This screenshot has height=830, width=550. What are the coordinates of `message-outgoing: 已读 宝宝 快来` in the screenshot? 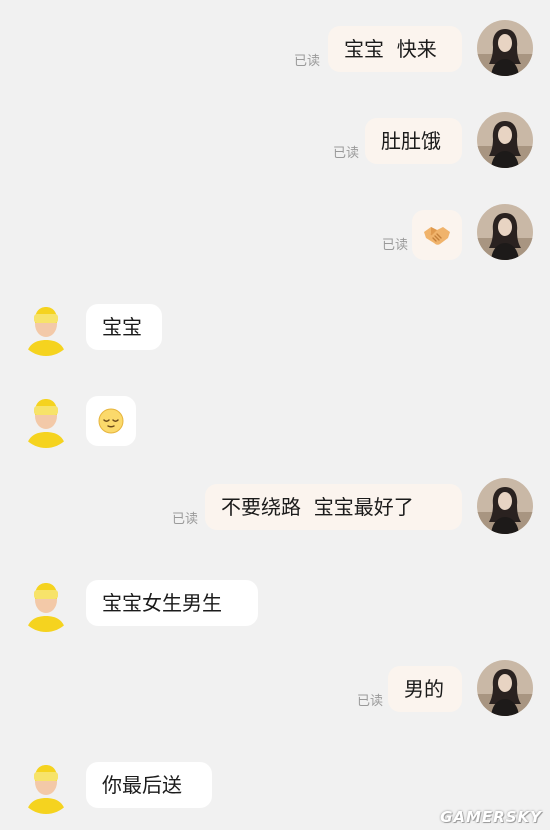 It's located at (275, 52).